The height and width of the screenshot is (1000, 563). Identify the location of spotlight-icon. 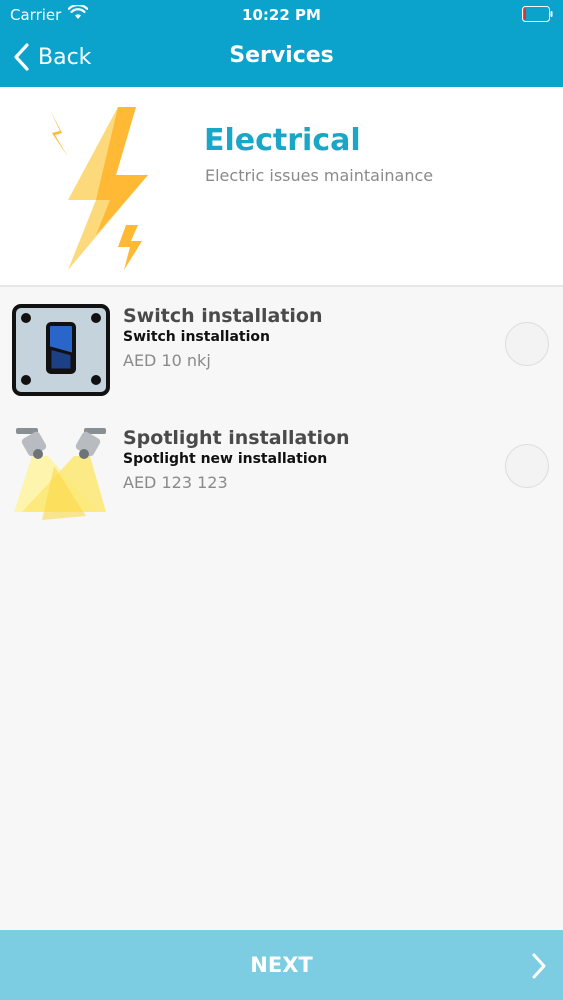
(60, 474).